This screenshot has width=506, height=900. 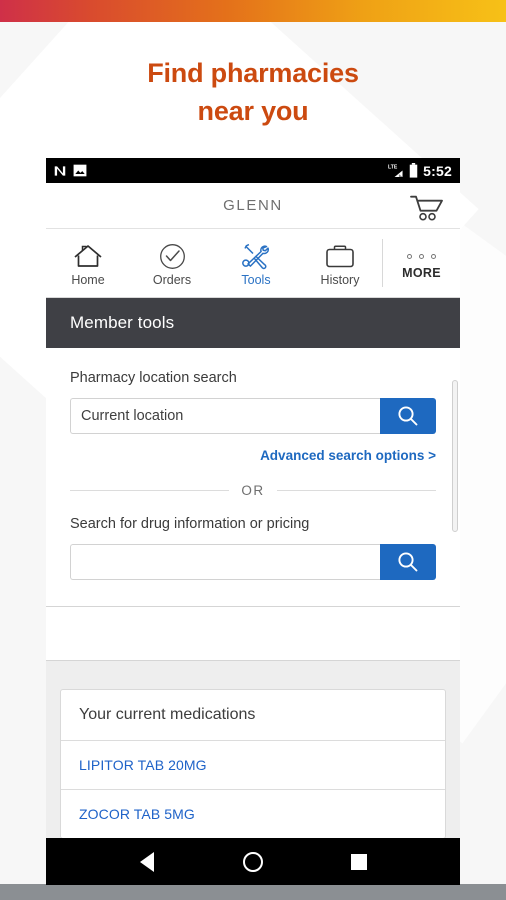 I want to click on pharmacy-search-label: Pharmacy location search, so click(x=153, y=378).